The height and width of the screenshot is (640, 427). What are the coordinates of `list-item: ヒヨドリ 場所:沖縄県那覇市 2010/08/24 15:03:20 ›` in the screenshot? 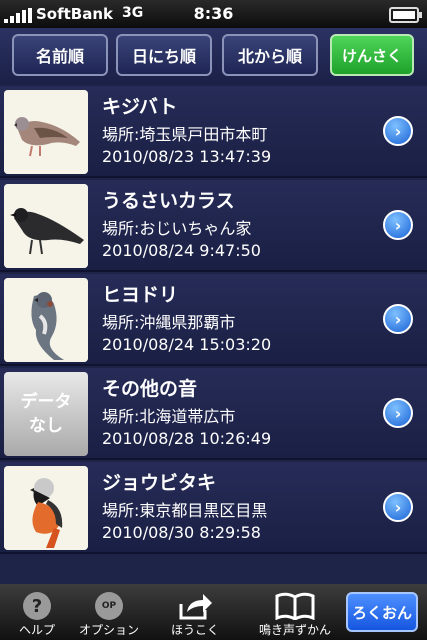 It's located at (213, 320).